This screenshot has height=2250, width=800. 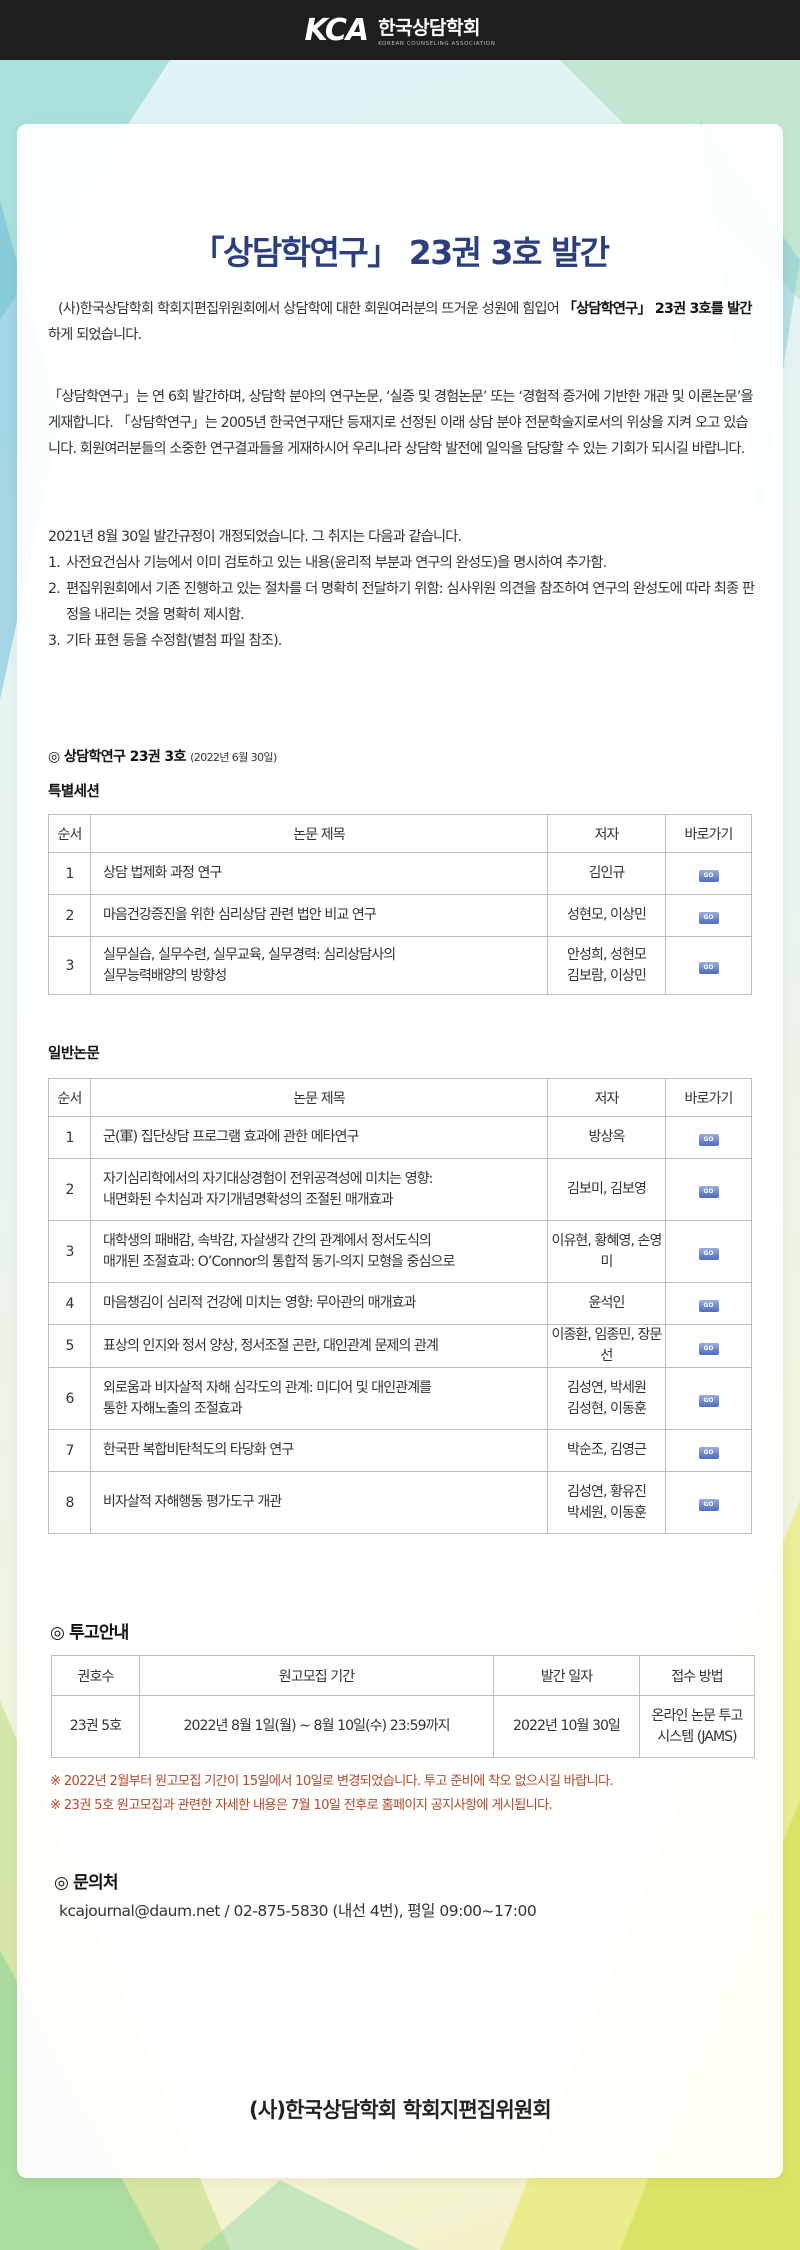 What do you see at coordinates (69, 1502) in the screenshot?
I see `row-number: 8` at bounding box center [69, 1502].